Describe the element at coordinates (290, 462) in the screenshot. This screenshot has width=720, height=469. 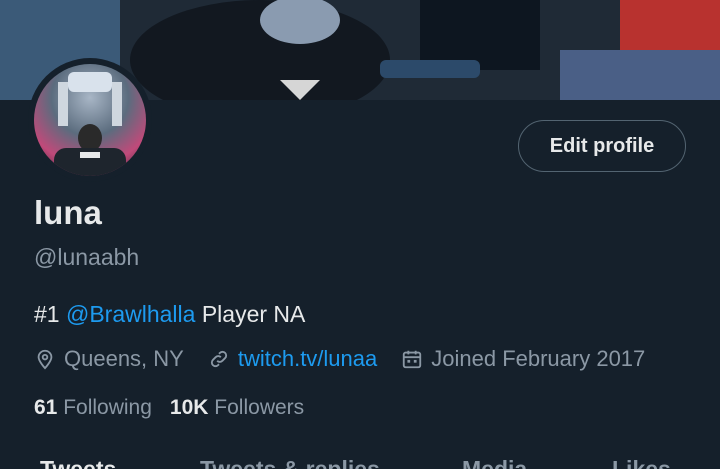
I see `tab-tweets-replies: Tweets & replies` at that location.